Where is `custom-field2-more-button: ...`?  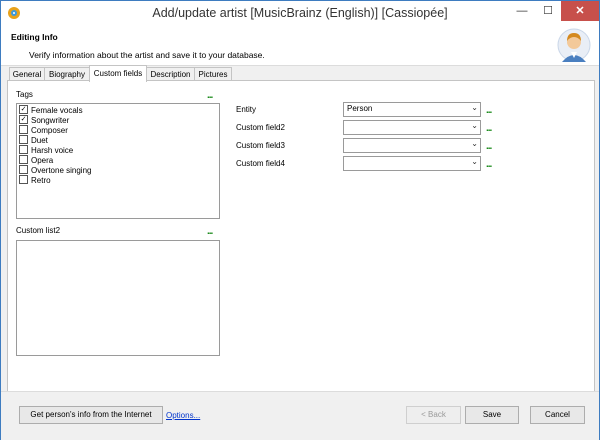
custom-field2-more-button: ... is located at coordinates (489, 129).